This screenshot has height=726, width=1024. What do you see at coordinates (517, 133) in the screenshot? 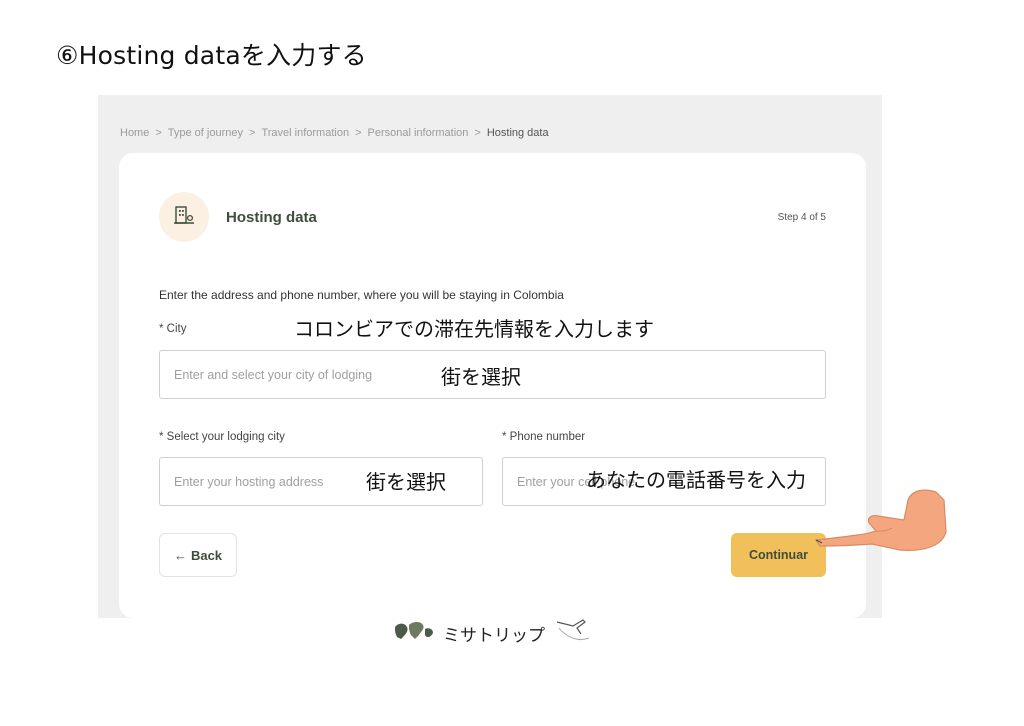
I see `breadcrumb-hosting-data: Hosting data` at bounding box center [517, 133].